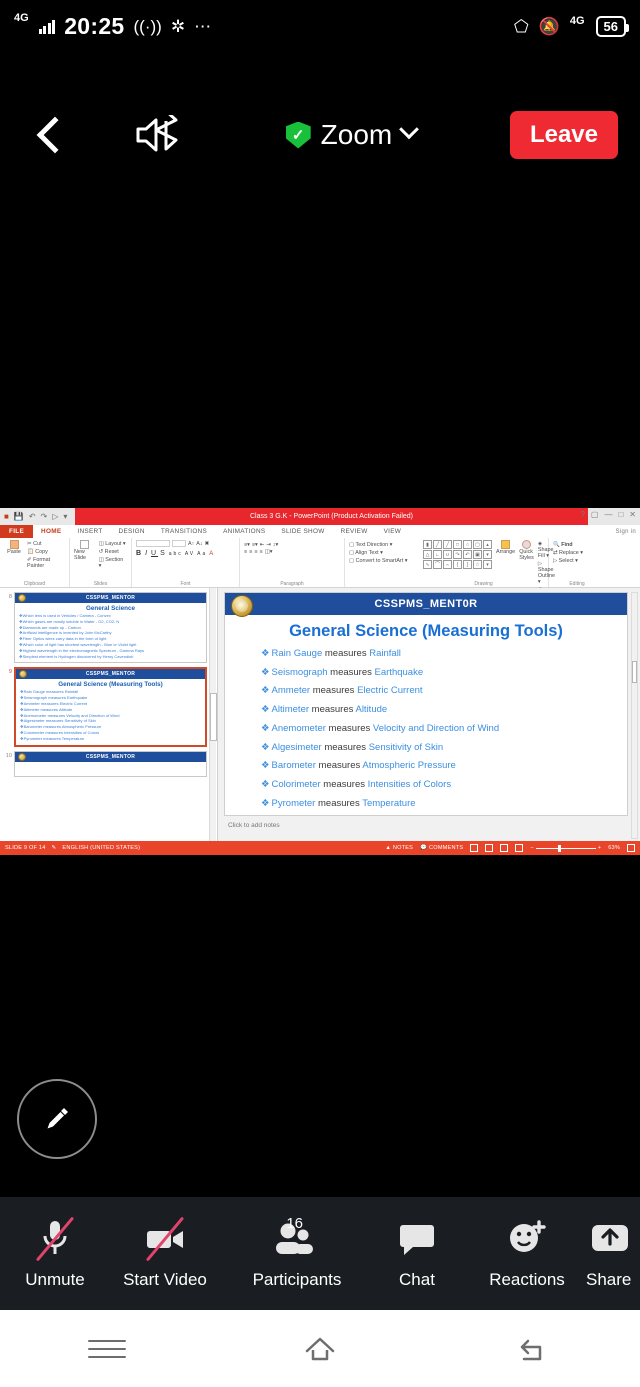 The image size is (640, 1387). Describe the element at coordinates (255, 545) in the screenshot. I see `numbering-icon: ≡▾` at that location.